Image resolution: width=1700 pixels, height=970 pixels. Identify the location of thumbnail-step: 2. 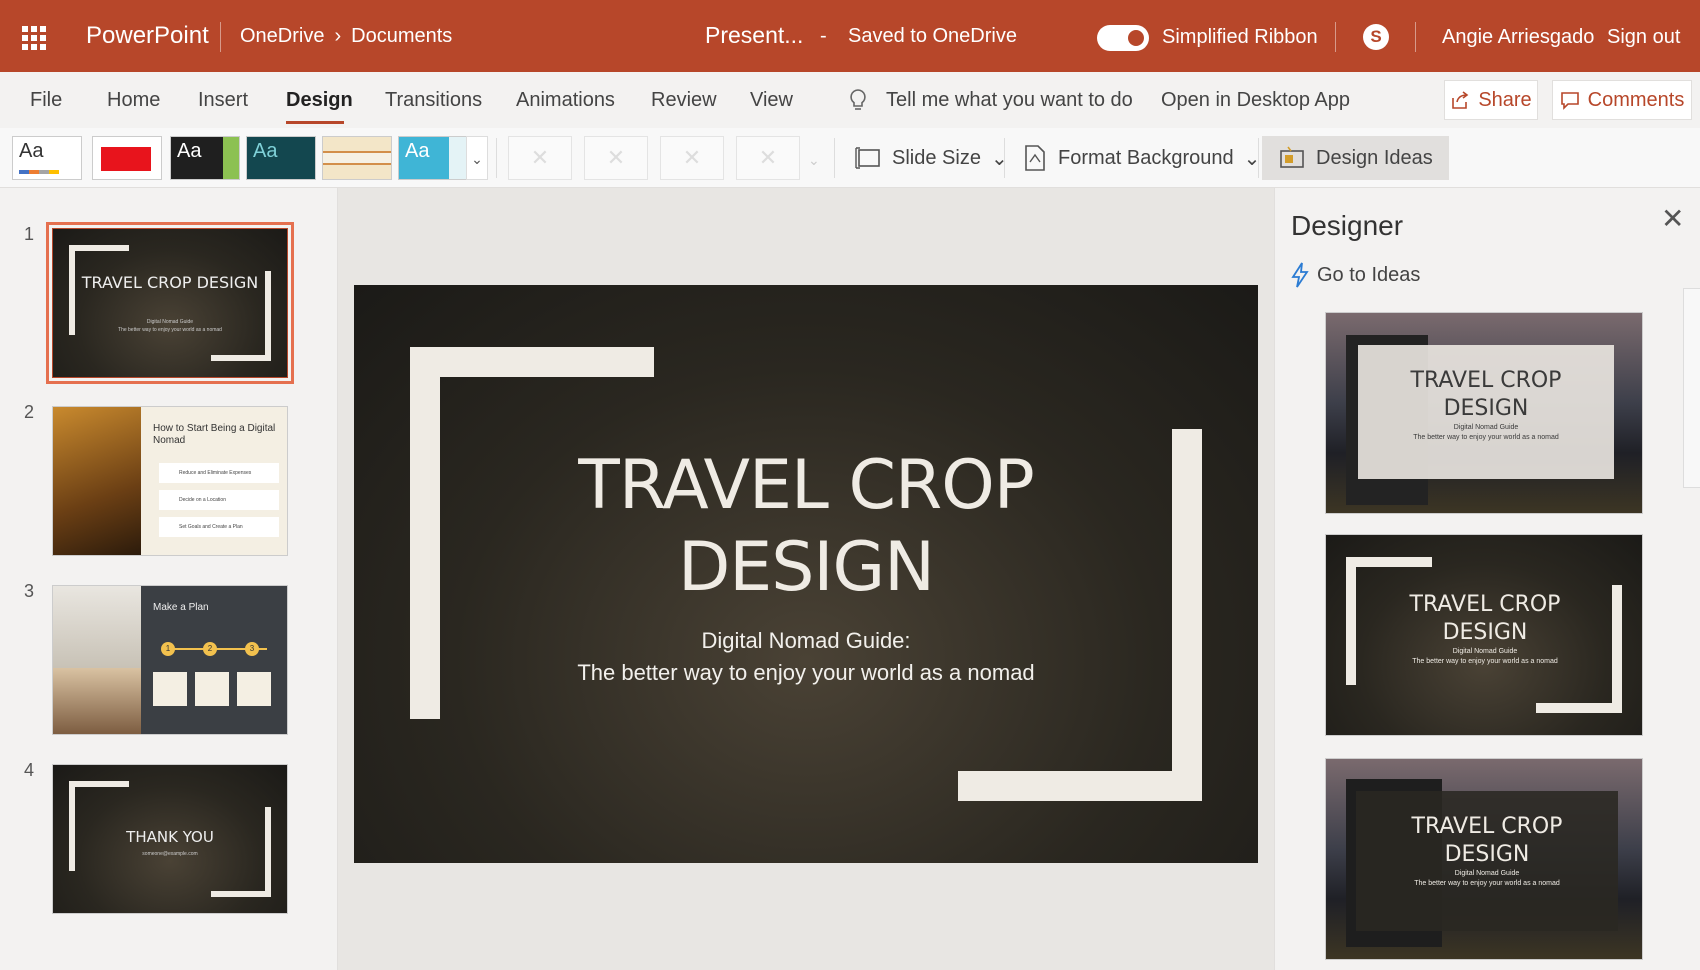
(210, 649).